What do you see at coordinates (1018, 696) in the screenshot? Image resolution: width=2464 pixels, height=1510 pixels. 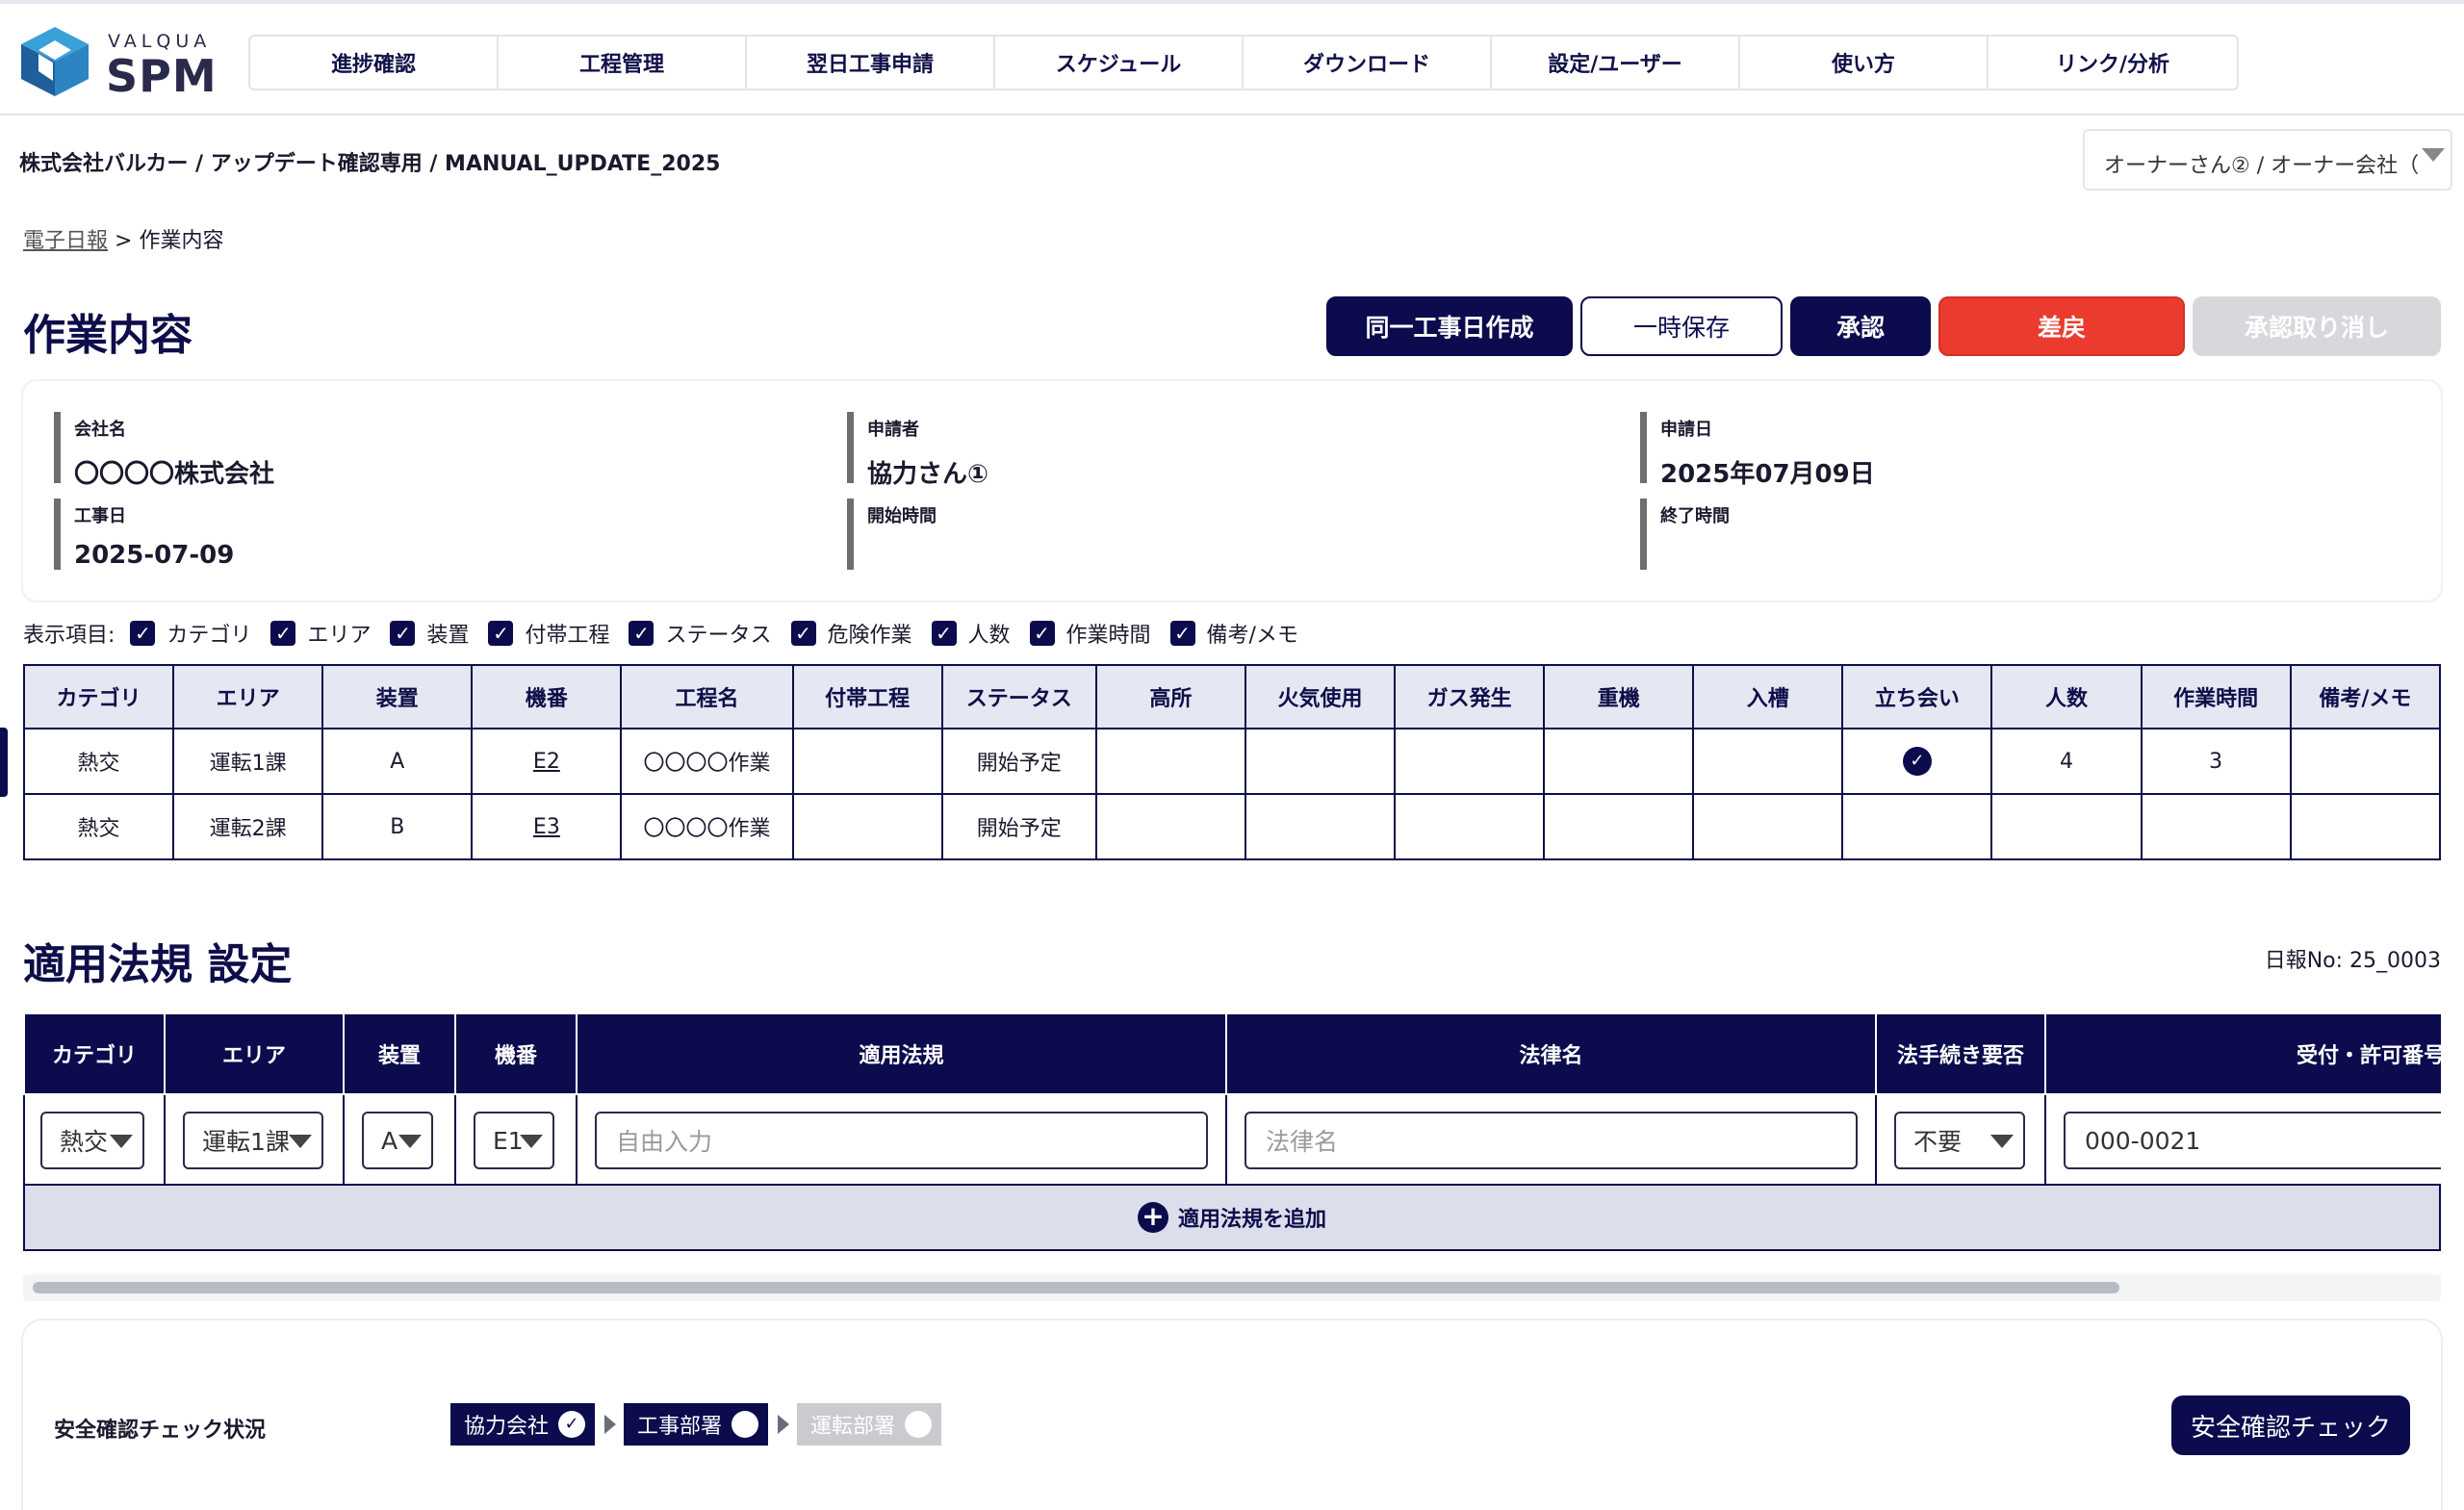 I see `col-header: ステータス` at bounding box center [1018, 696].